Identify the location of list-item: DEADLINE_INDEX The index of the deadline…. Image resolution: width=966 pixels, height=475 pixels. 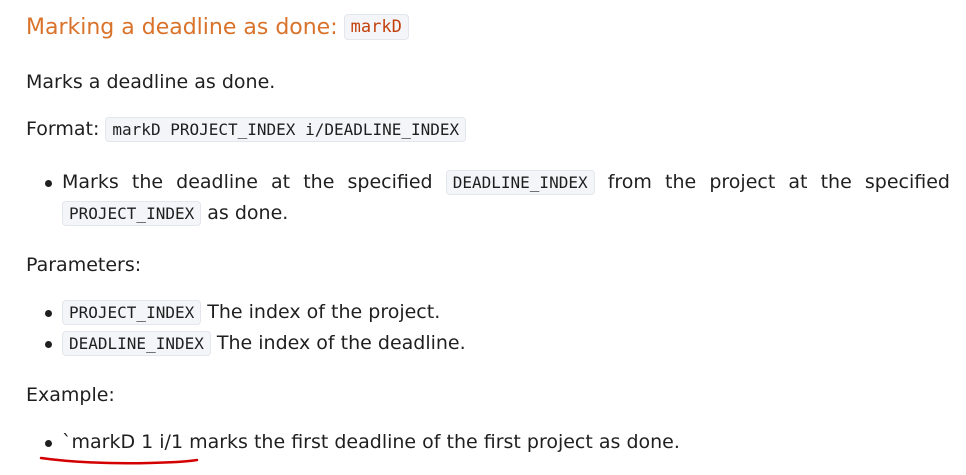
(488, 343).